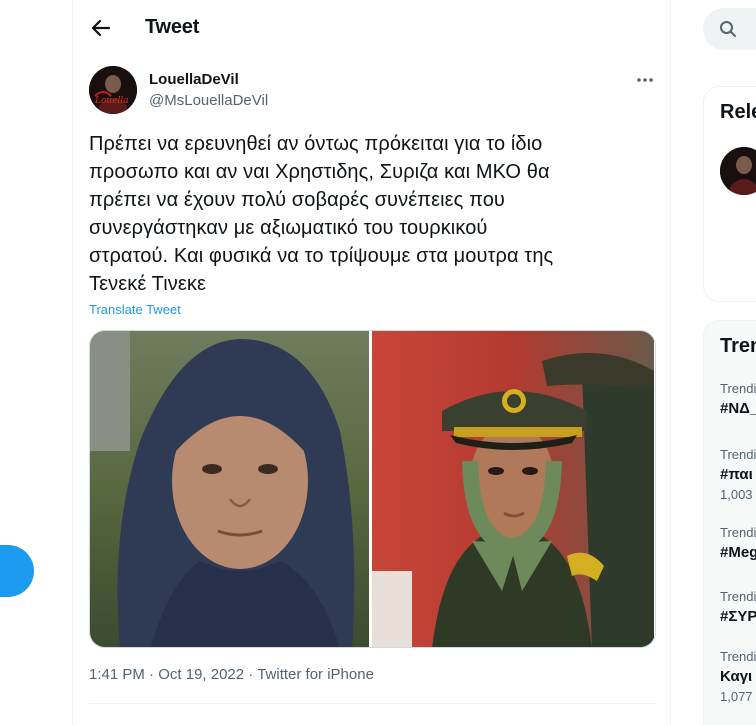 The image size is (756, 725). Describe the element at coordinates (208, 100) in the screenshot. I see `author-handle: @MsLouellaDeVil` at that location.